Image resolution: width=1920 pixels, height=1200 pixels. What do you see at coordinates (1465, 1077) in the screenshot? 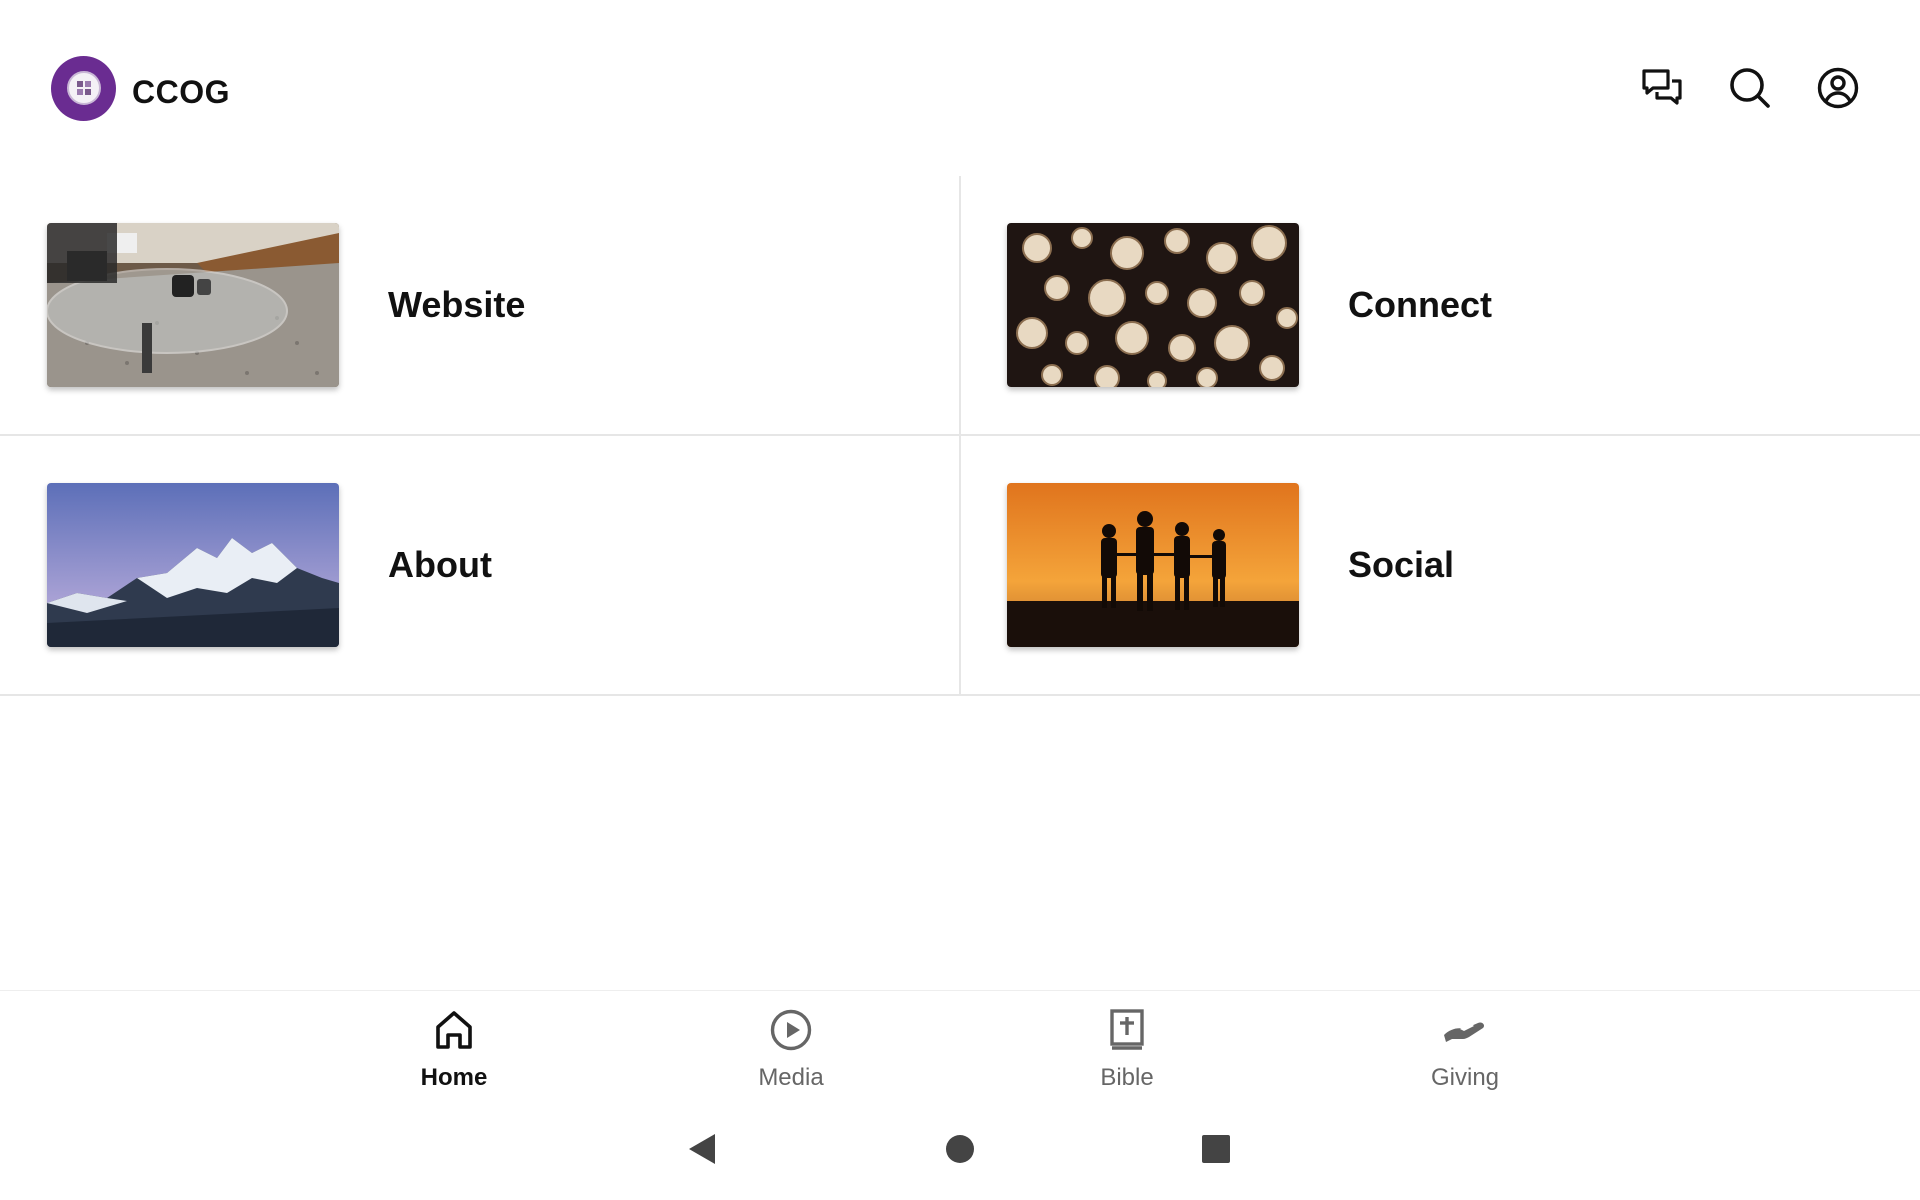
I see `nav-label-giving: Giving` at bounding box center [1465, 1077].